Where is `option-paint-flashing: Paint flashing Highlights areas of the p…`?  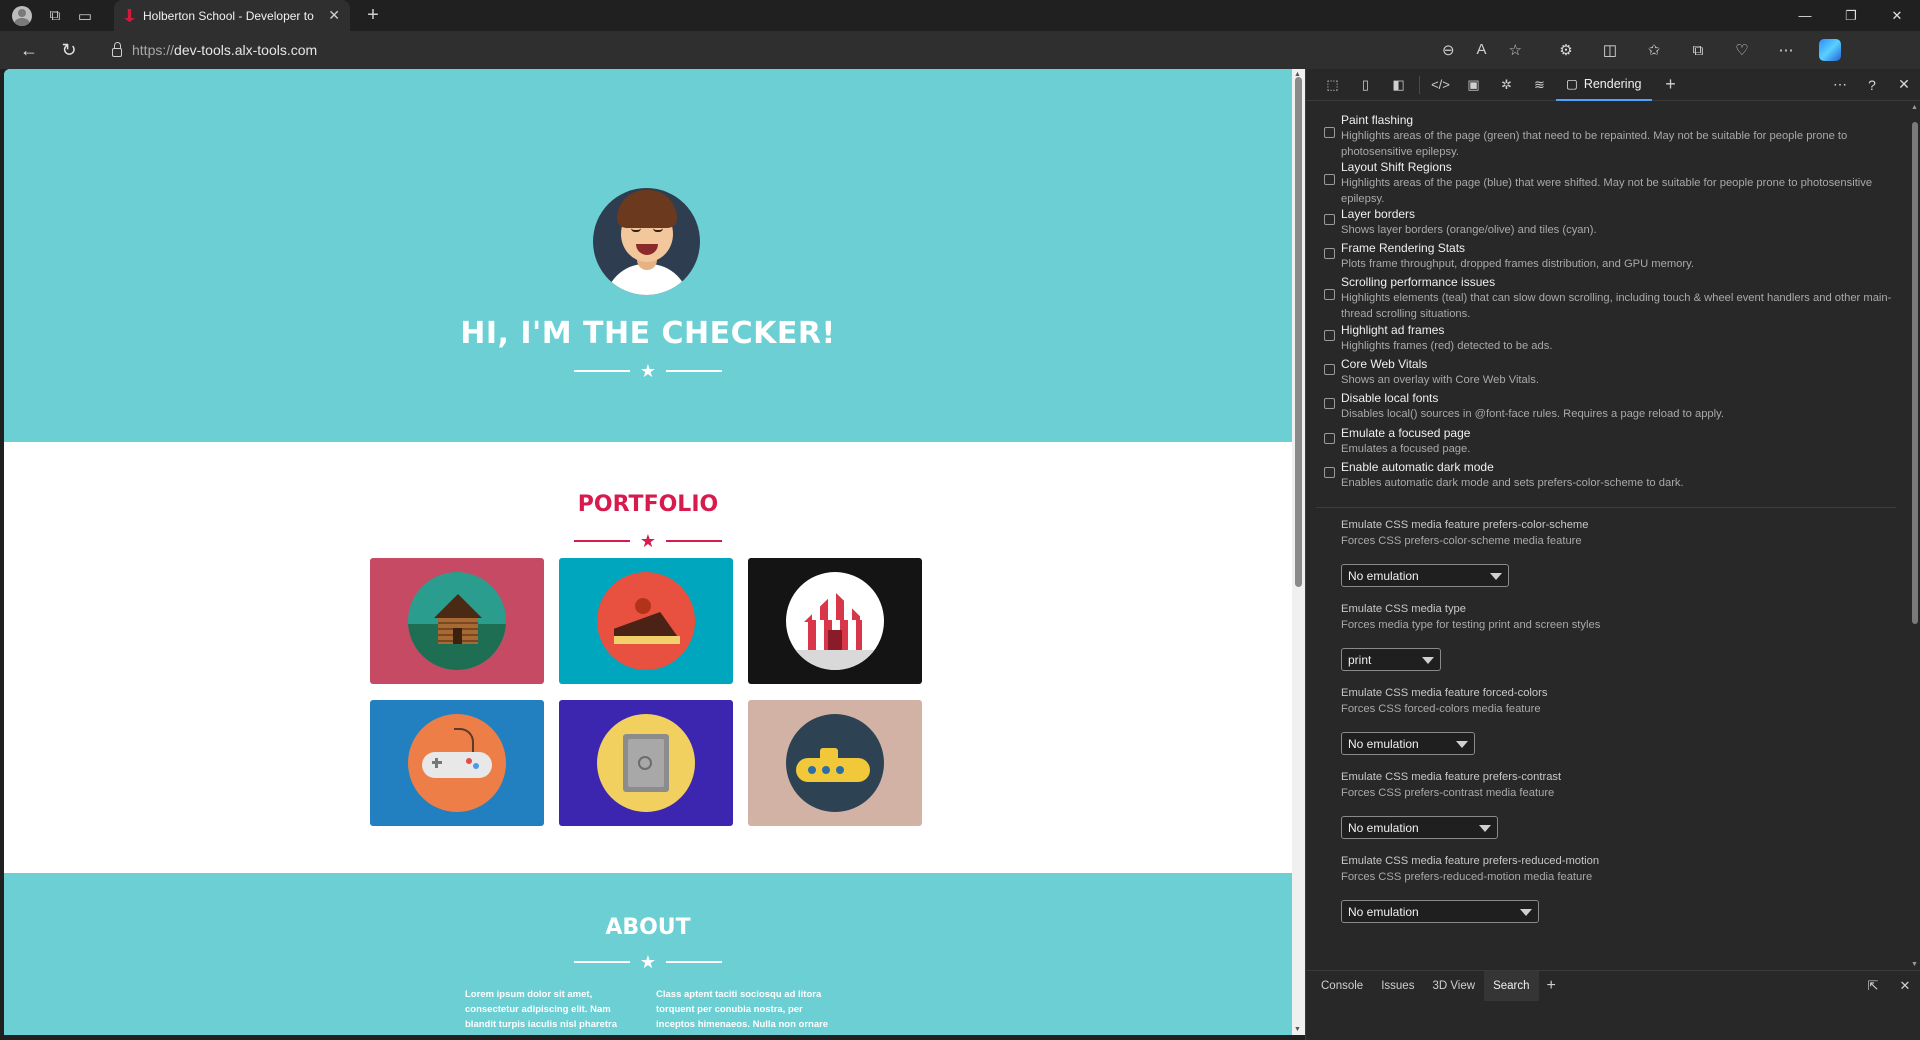 option-paint-flashing: Paint flashing Highlights areas of the p… is located at coordinates (1609, 136).